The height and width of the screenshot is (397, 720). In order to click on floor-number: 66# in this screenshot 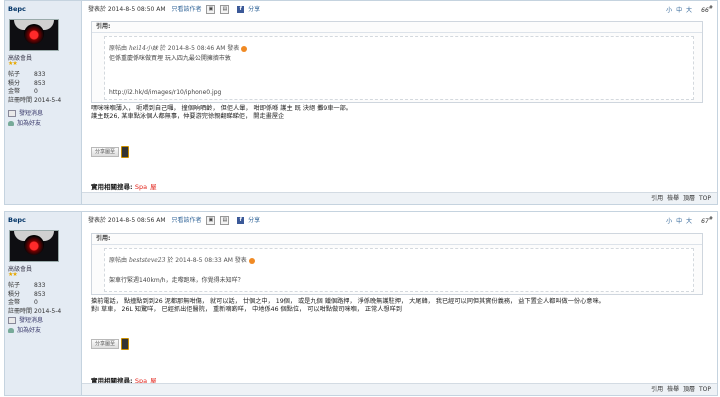, I will do `click(707, 9)`.